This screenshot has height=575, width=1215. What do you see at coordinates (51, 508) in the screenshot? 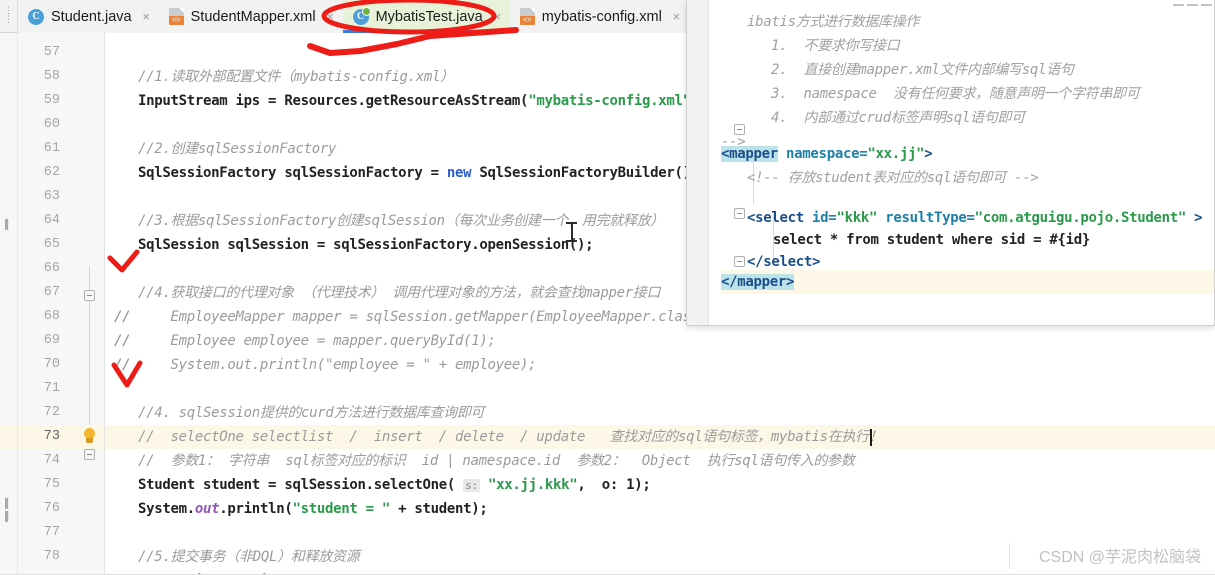
I see `line-number: 76` at bounding box center [51, 508].